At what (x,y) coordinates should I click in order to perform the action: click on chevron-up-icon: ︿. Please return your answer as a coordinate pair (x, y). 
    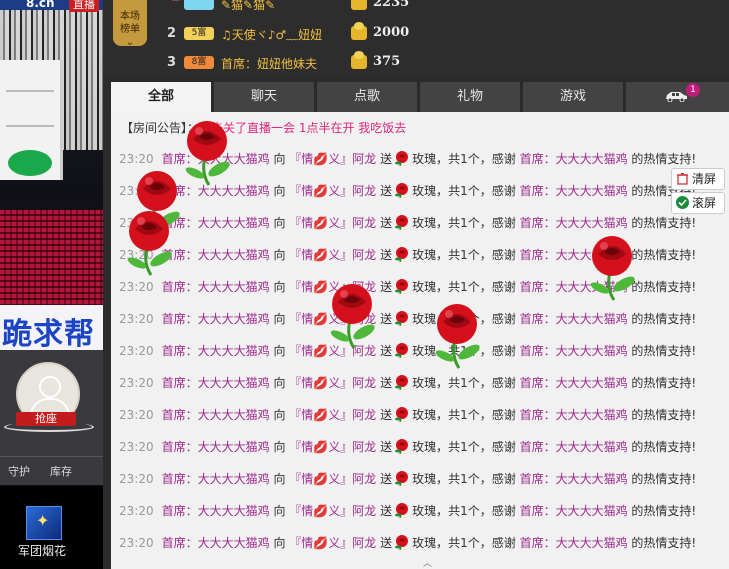
    Looking at the image, I should click on (430, 564).